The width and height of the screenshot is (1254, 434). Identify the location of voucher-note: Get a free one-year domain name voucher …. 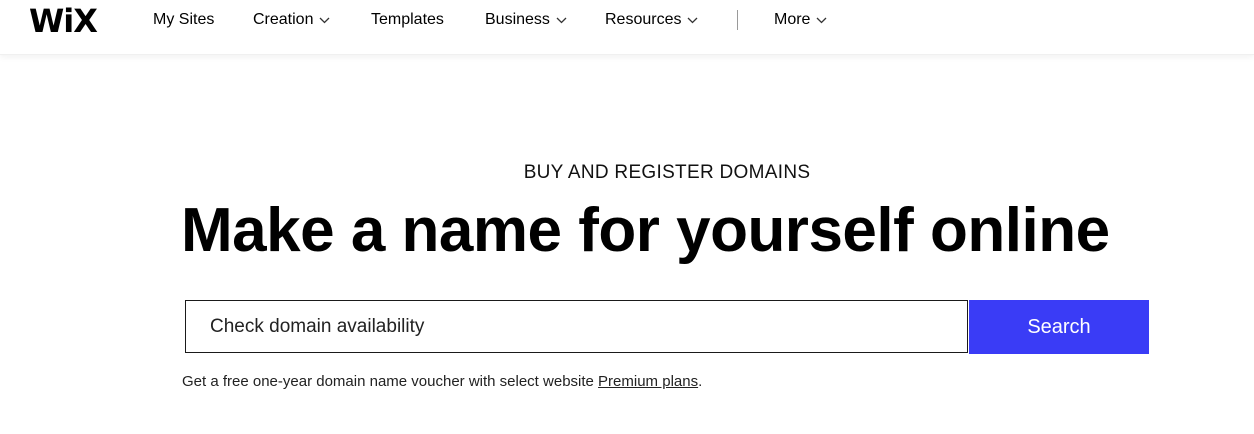
(442, 381).